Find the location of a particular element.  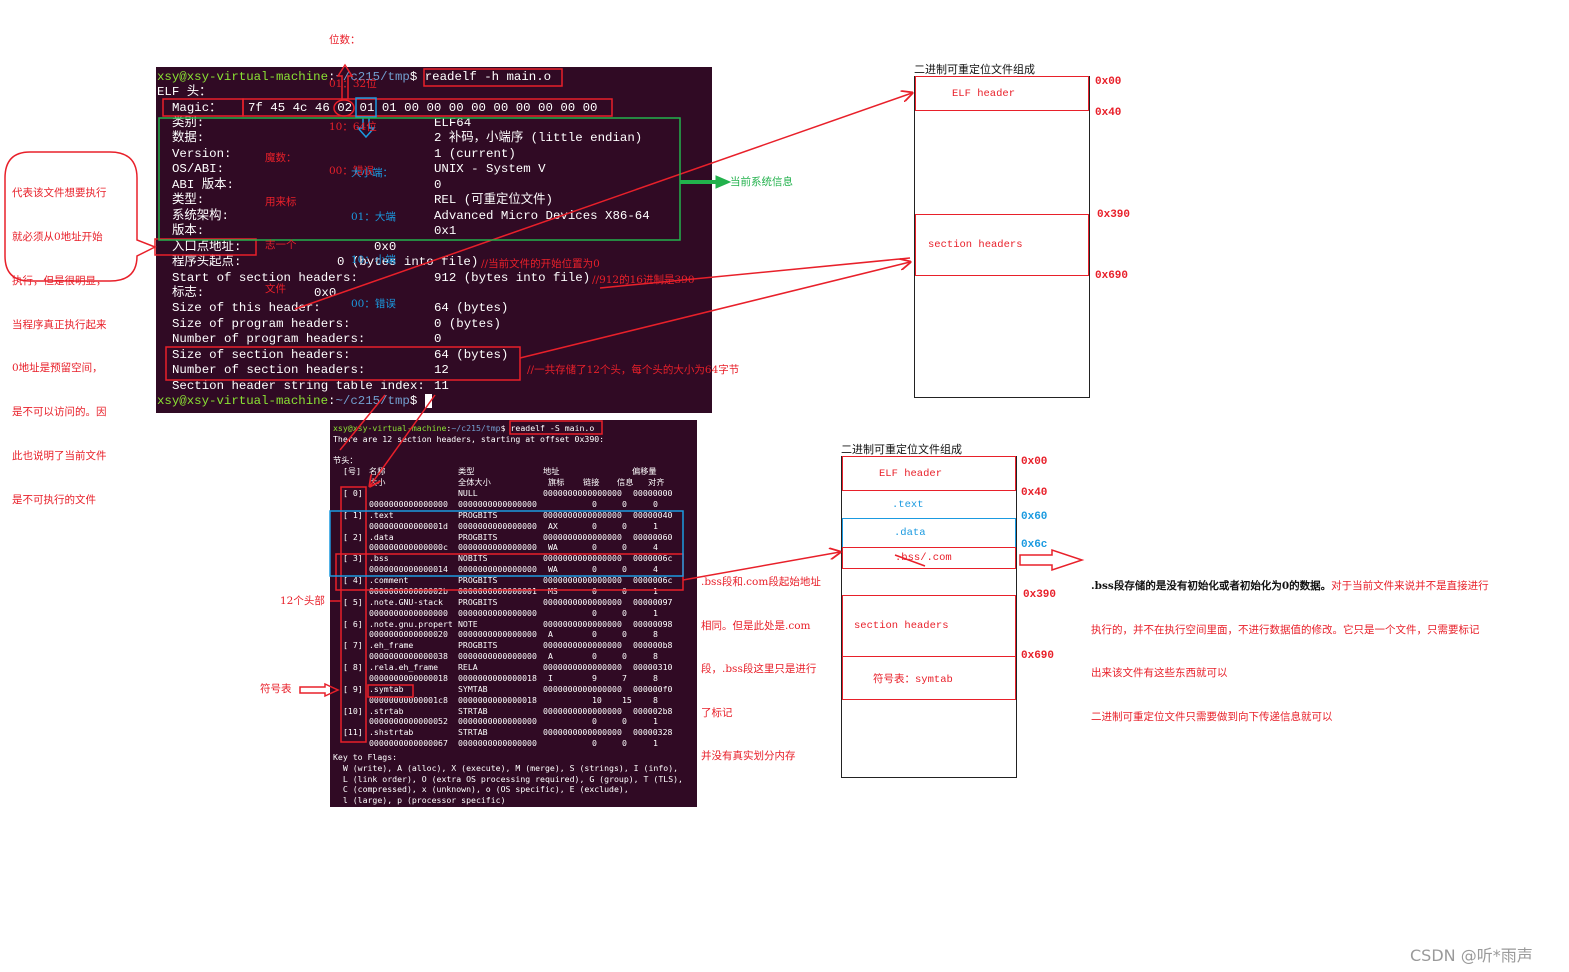

header-field-label: 系统架构: is located at coordinates (200, 215).